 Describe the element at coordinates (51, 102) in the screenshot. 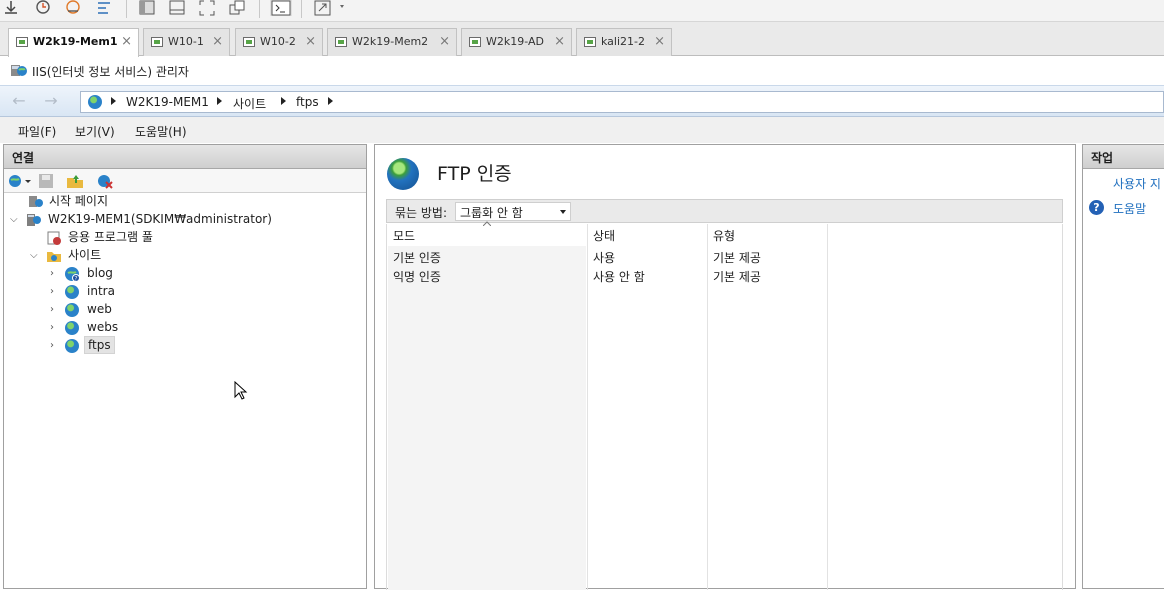

I see `forward-button: →` at that location.